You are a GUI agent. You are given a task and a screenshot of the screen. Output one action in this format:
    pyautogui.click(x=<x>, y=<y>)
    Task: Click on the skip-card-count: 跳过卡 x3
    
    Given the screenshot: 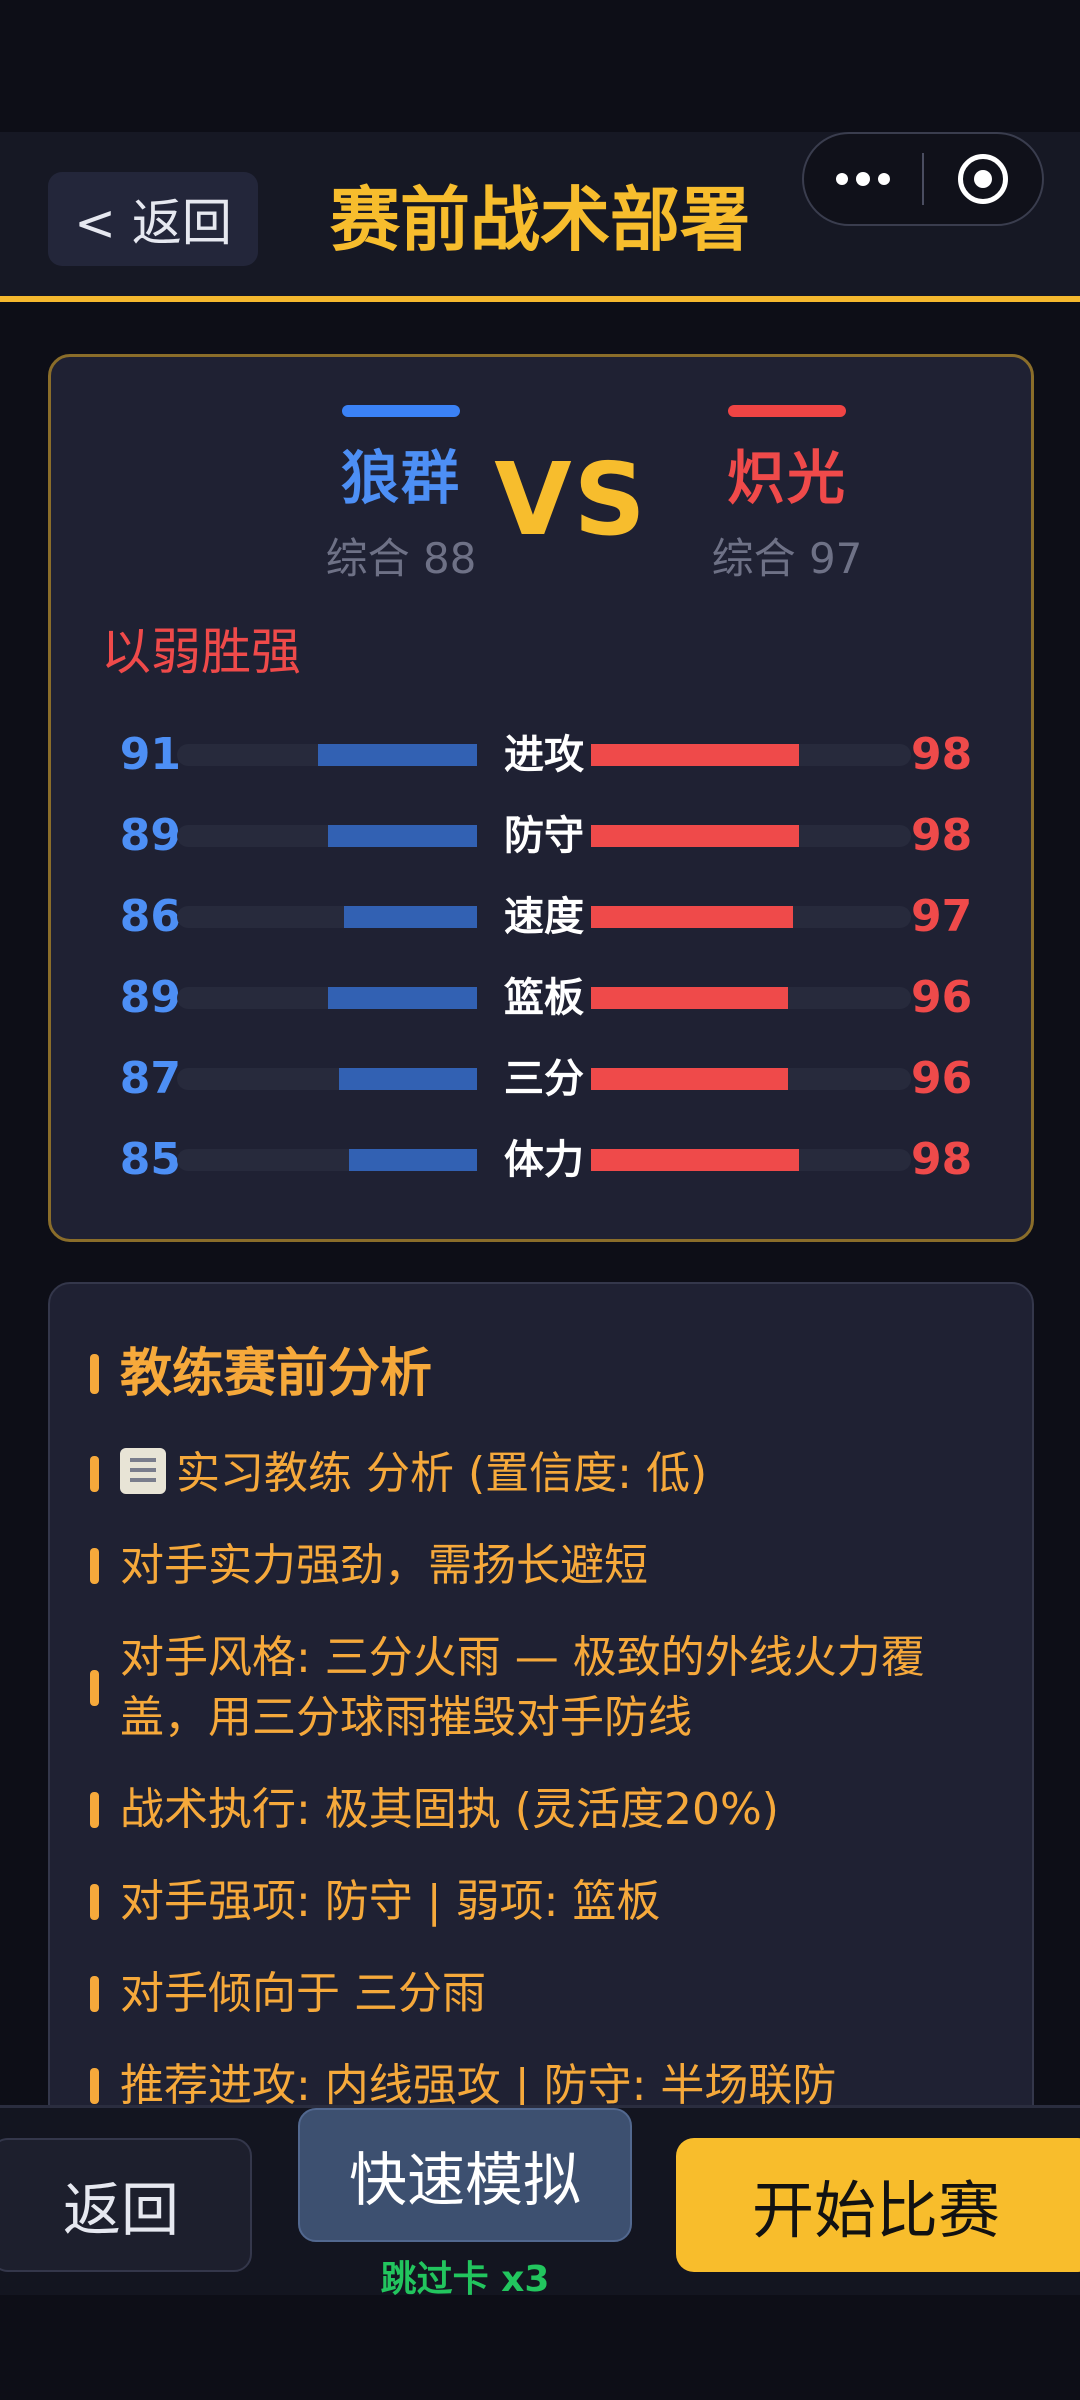 What is the action you would take?
    pyautogui.click(x=465, y=2279)
    